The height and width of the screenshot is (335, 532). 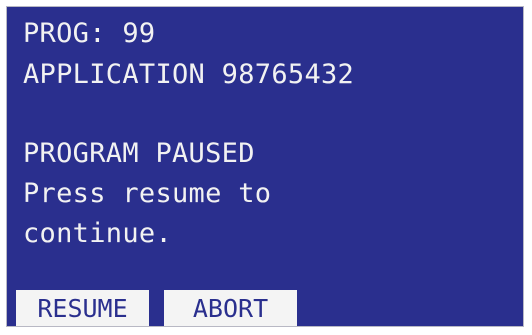 What do you see at coordinates (82, 308) in the screenshot?
I see `resume-button: RESUME` at bounding box center [82, 308].